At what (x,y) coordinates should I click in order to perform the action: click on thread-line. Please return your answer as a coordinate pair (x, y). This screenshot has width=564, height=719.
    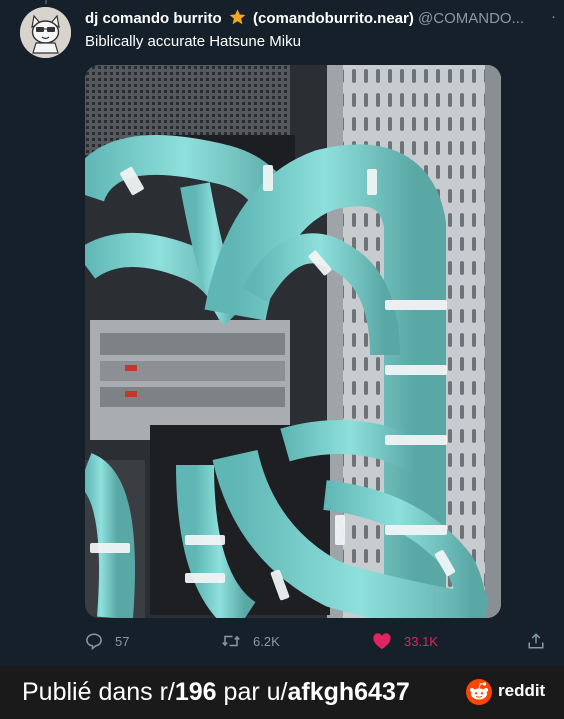
    Looking at the image, I should click on (46, 2).